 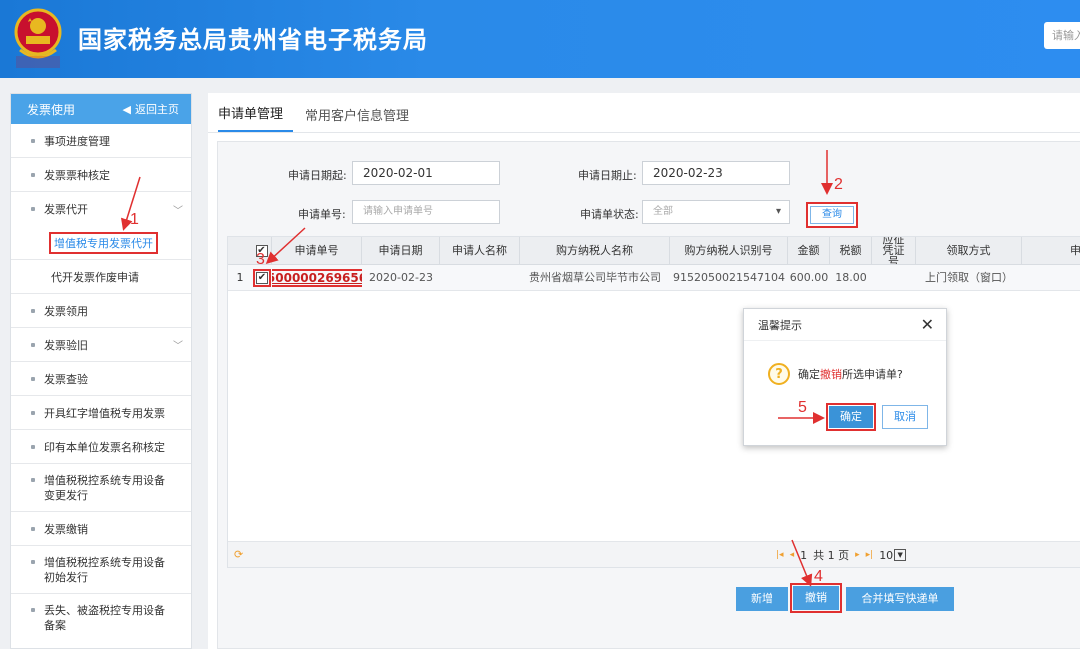 I want to click on sidebar-subitem-vat-special: 增值税专用发票代开, so click(x=101, y=243).